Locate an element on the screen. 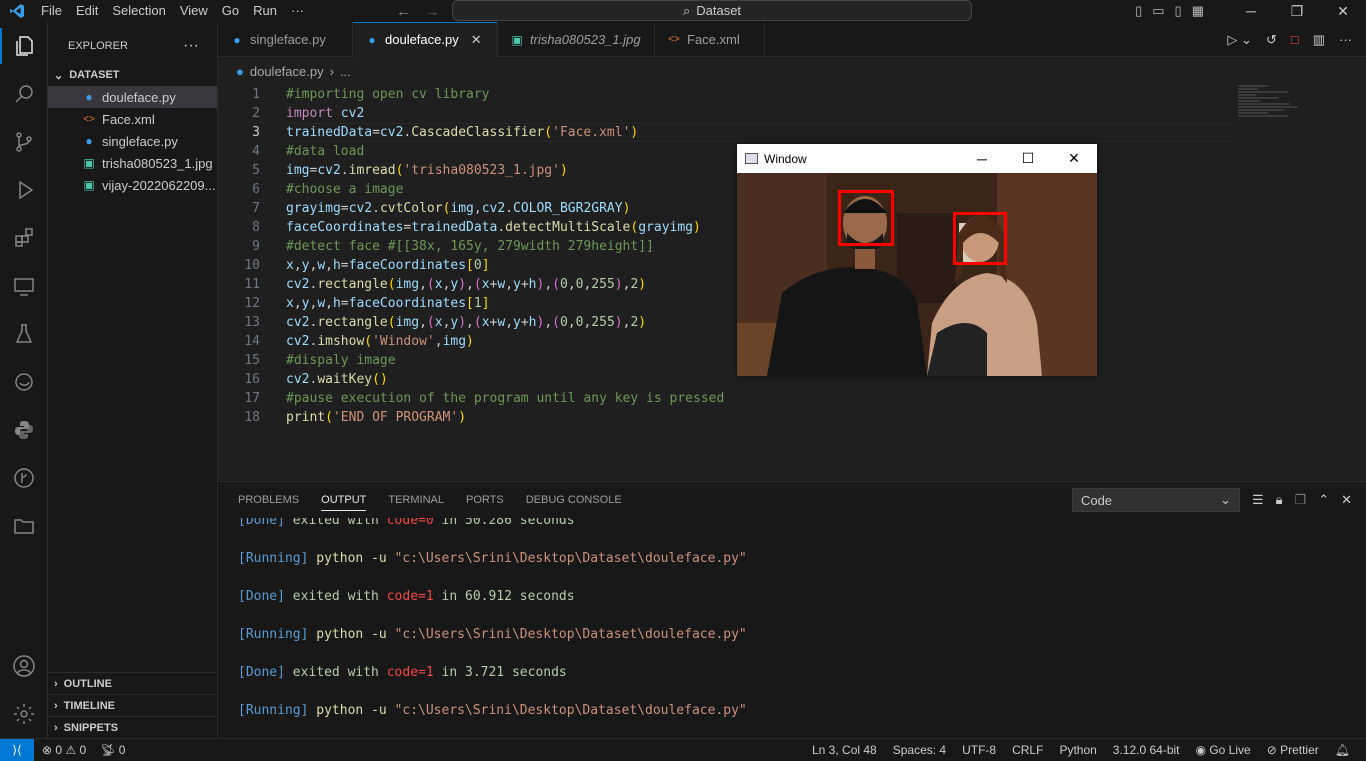 Image resolution: width=1366 pixels, height=761 pixels. menu-item-view: View is located at coordinates (194, 10).